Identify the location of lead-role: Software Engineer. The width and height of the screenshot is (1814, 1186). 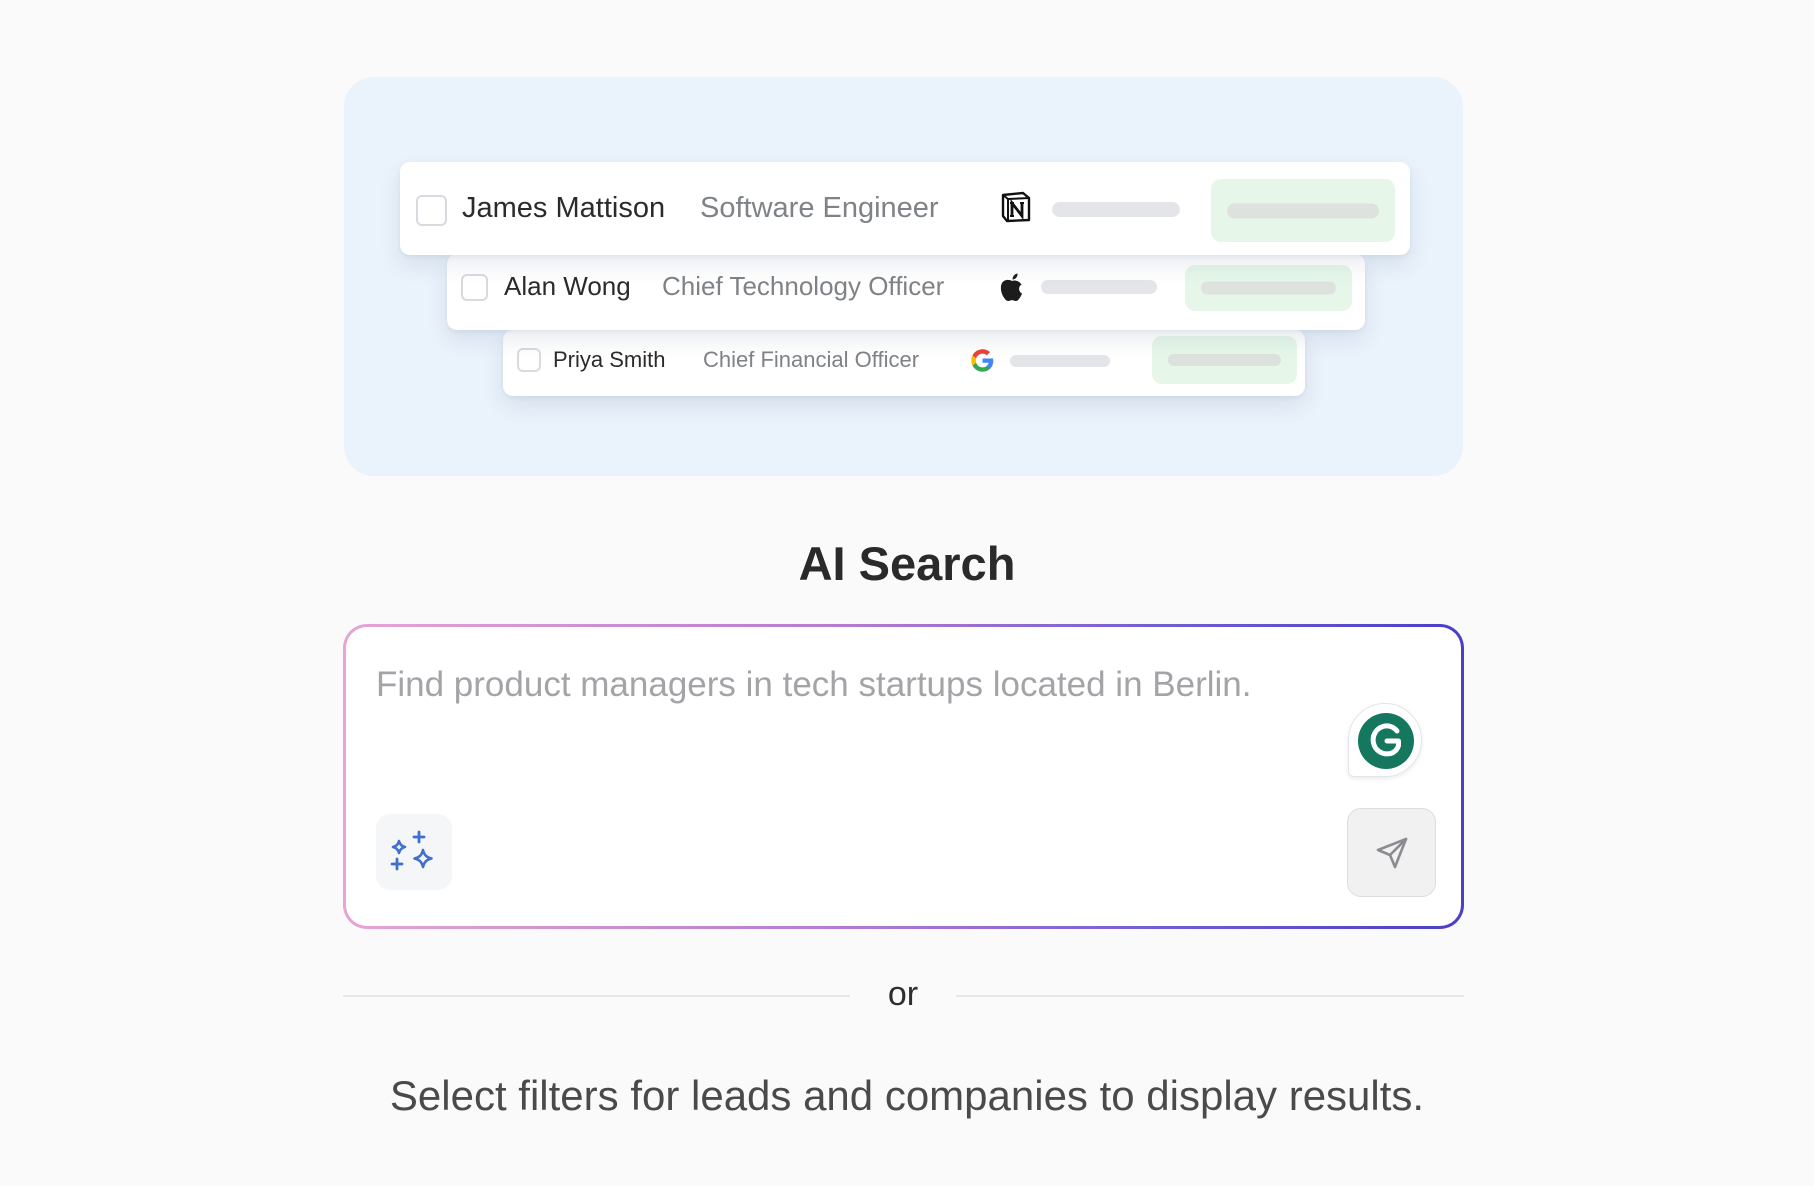
(819, 208).